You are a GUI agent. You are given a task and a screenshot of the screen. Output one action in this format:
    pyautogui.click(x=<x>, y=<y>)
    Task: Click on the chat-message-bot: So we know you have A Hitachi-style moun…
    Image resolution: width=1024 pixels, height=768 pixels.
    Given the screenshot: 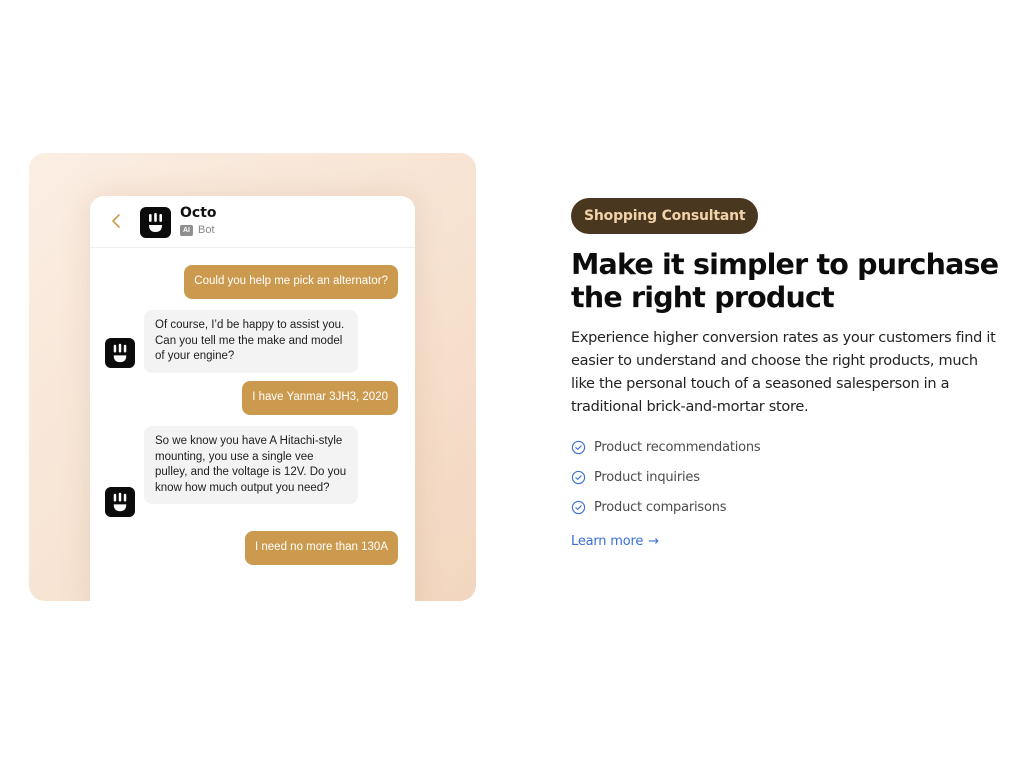 What is the action you would take?
    pyautogui.click(x=251, y=465)
    